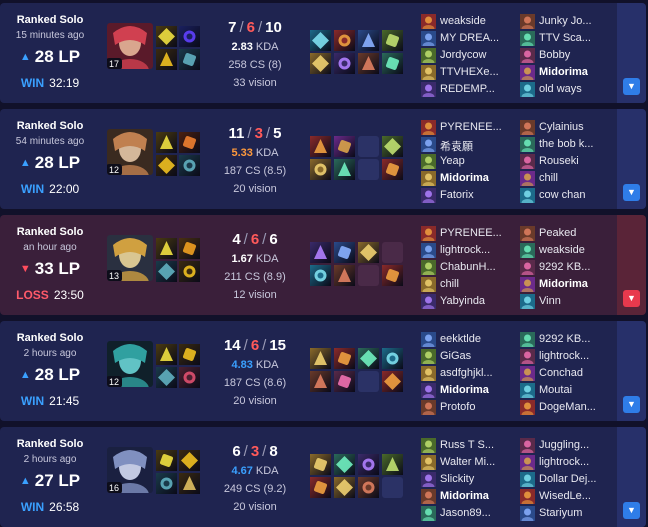  Describe the element at coordinates (130, 46) in the screenshot. I see `champion-portrait: 17` at that location.